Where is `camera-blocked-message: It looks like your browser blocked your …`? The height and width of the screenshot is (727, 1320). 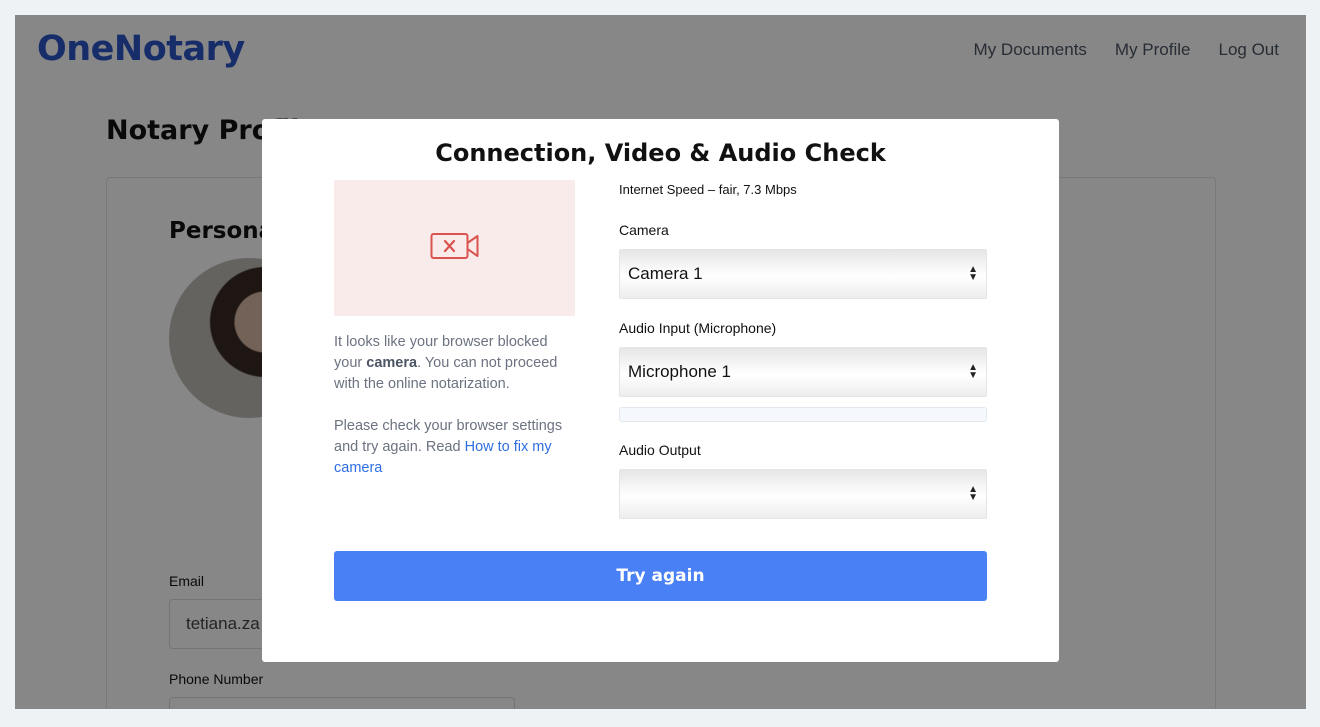
camera-blocked-message: It looks like your browser blocked your … is located at coordinates (456, 363).